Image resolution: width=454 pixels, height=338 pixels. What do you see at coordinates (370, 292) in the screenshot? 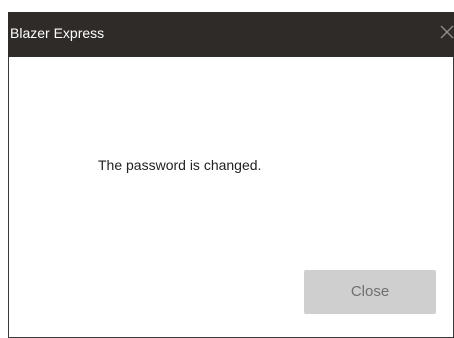
I see `close-button: Close` at bounding box center [370, 292].